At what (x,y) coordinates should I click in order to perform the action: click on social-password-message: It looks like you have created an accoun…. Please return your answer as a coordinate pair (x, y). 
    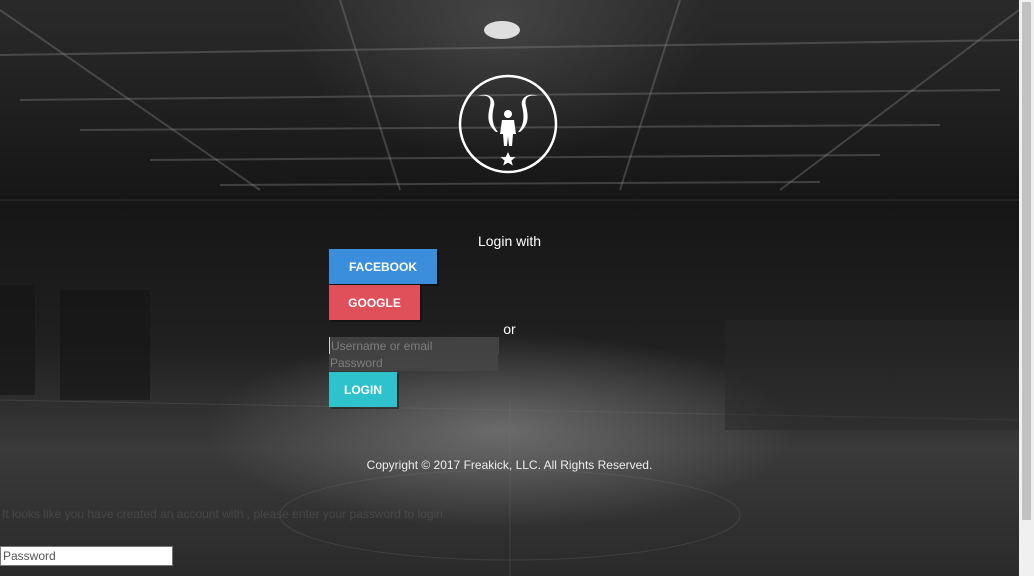
    Looking at the image, I should click on (224, 514).